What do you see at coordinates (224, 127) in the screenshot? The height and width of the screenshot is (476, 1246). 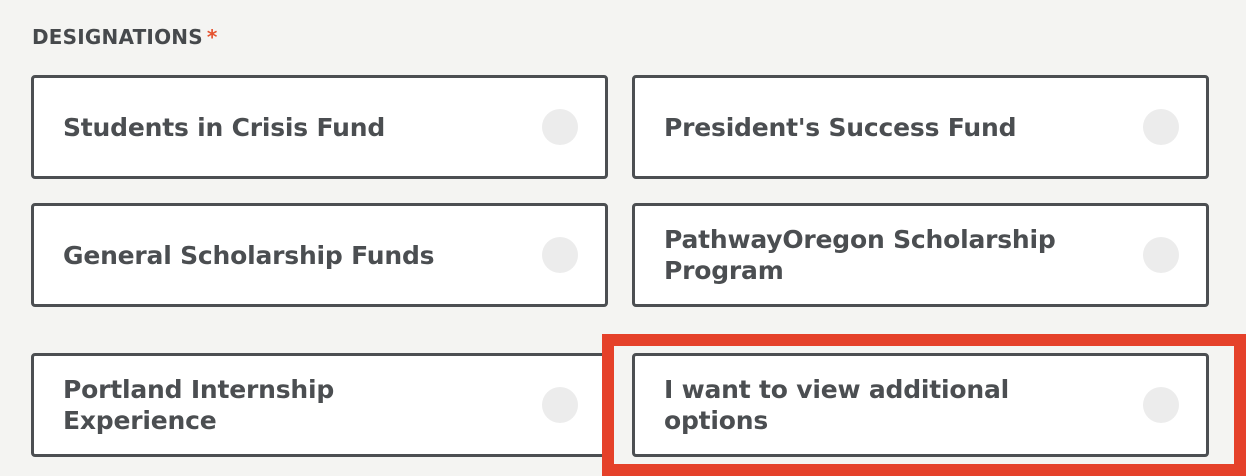 I see `option-label: Students in Crisis Fund` at bounding box center [224, 127].